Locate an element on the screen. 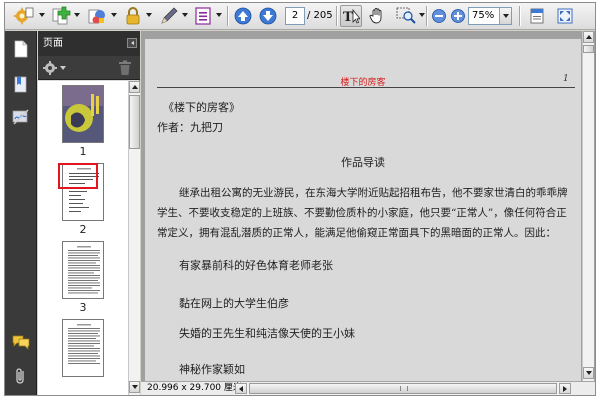 The image size is (600, 401). pages-panel-title: 页面 is located at coordinates (53, 43).